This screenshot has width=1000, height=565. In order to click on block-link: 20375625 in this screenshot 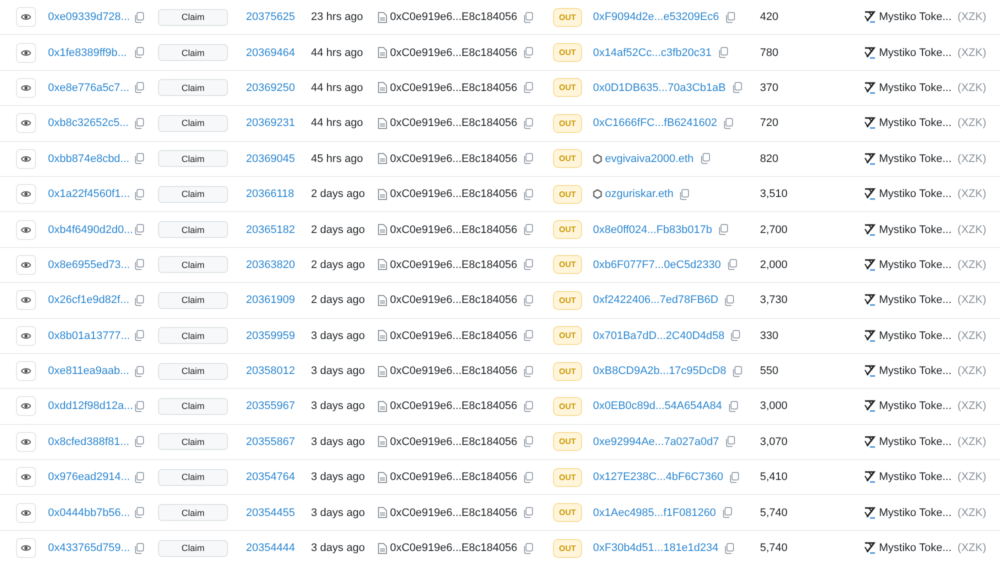, I will do `click(270, 17)`.